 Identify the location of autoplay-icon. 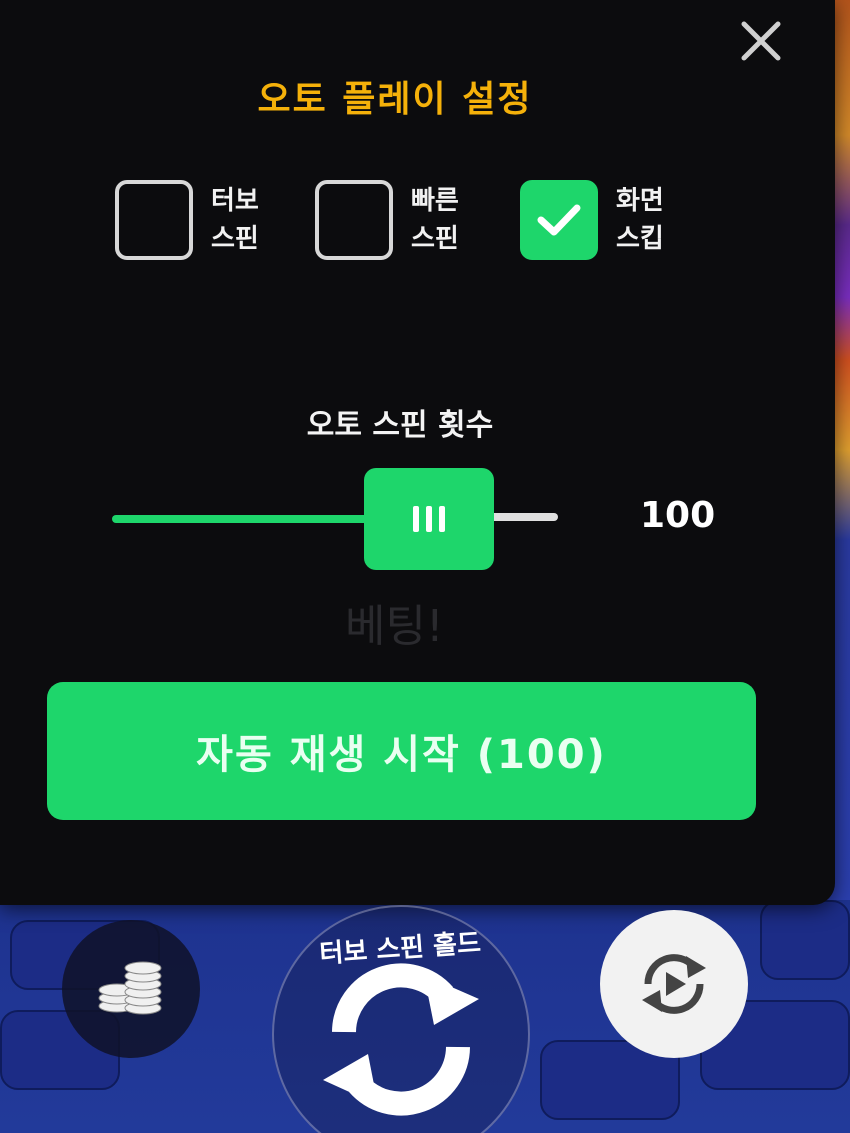
(674, 984).